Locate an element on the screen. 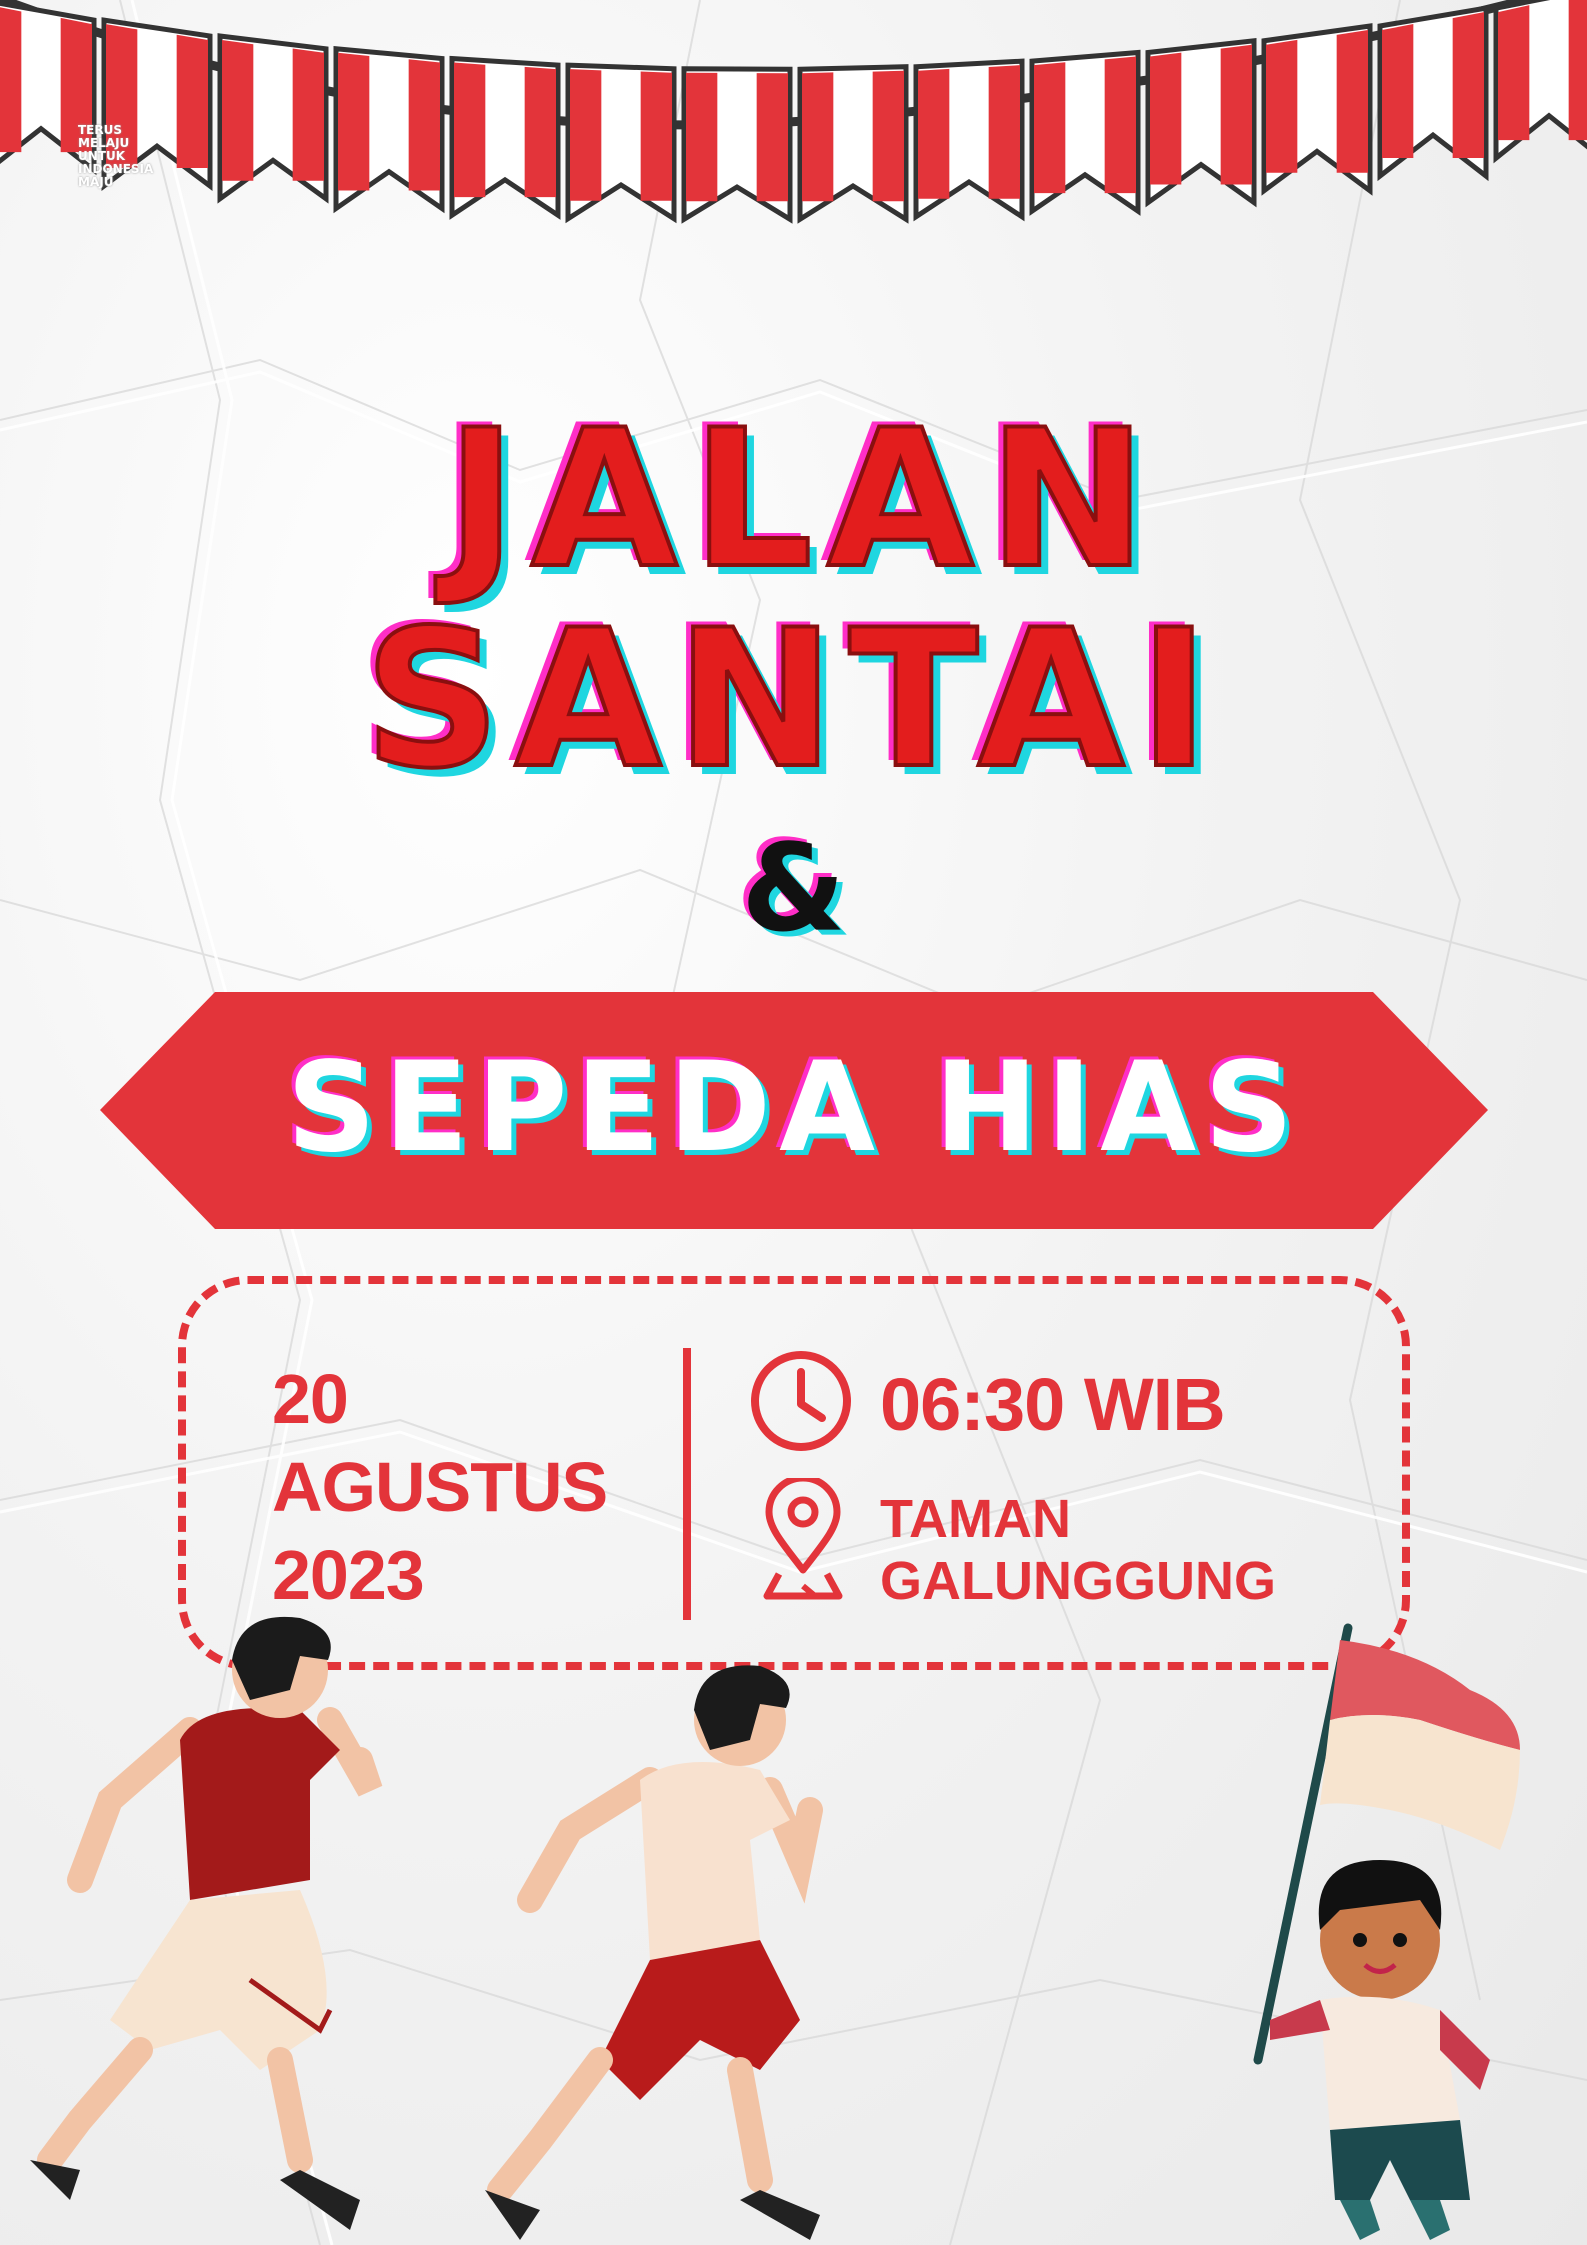 The height and width of the screenshot is (2245, 1587). runner-red-shirt-illustration is located at coordinates (206, 1923).